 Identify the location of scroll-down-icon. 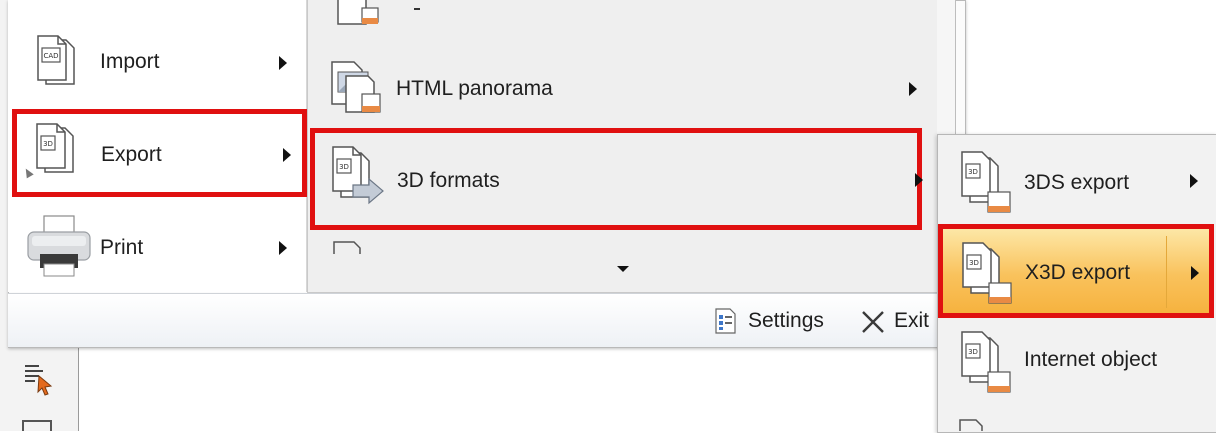
(623, 269).